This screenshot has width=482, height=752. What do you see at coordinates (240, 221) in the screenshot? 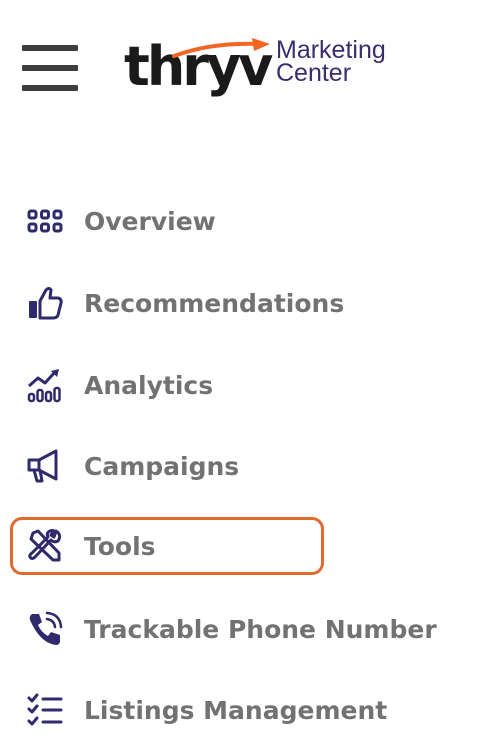
I see `nav-item-overview: Overview` at bounding box center [240, 221].